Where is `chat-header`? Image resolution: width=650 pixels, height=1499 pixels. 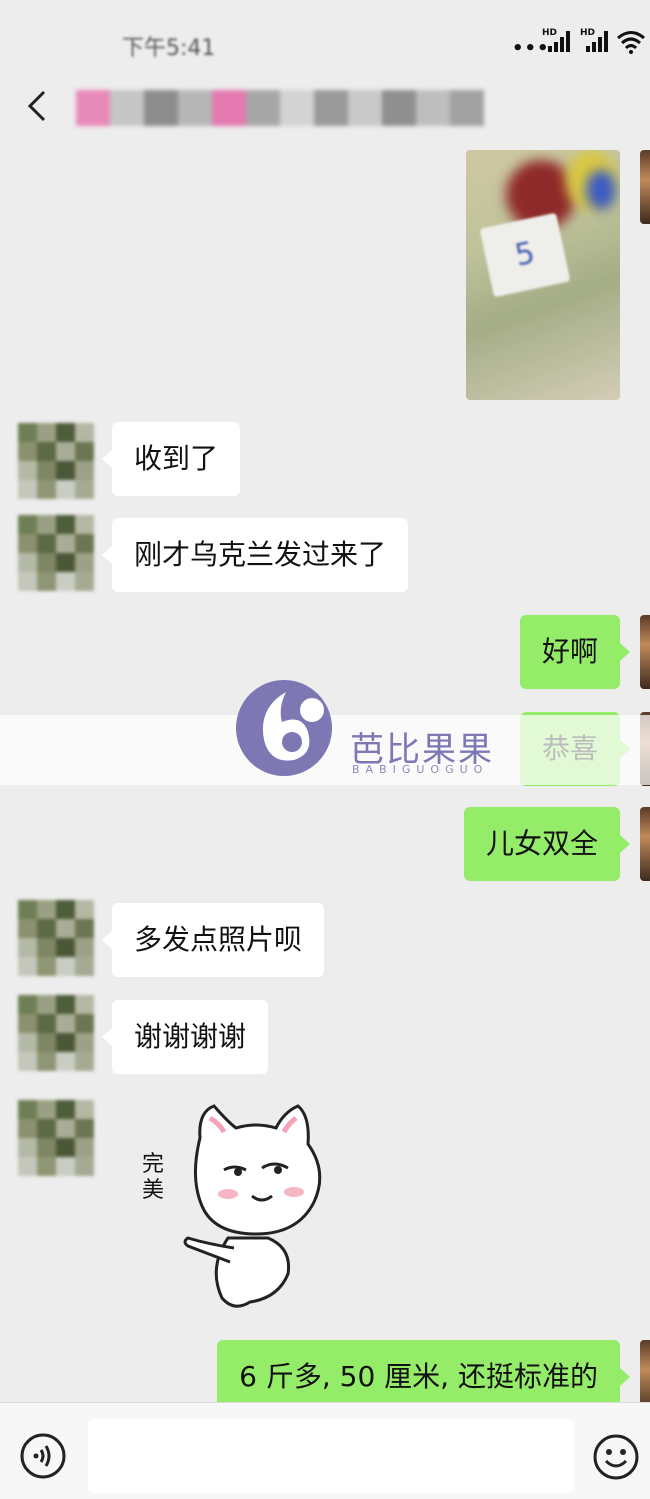
chat-header is located at coordinates (325, 110).